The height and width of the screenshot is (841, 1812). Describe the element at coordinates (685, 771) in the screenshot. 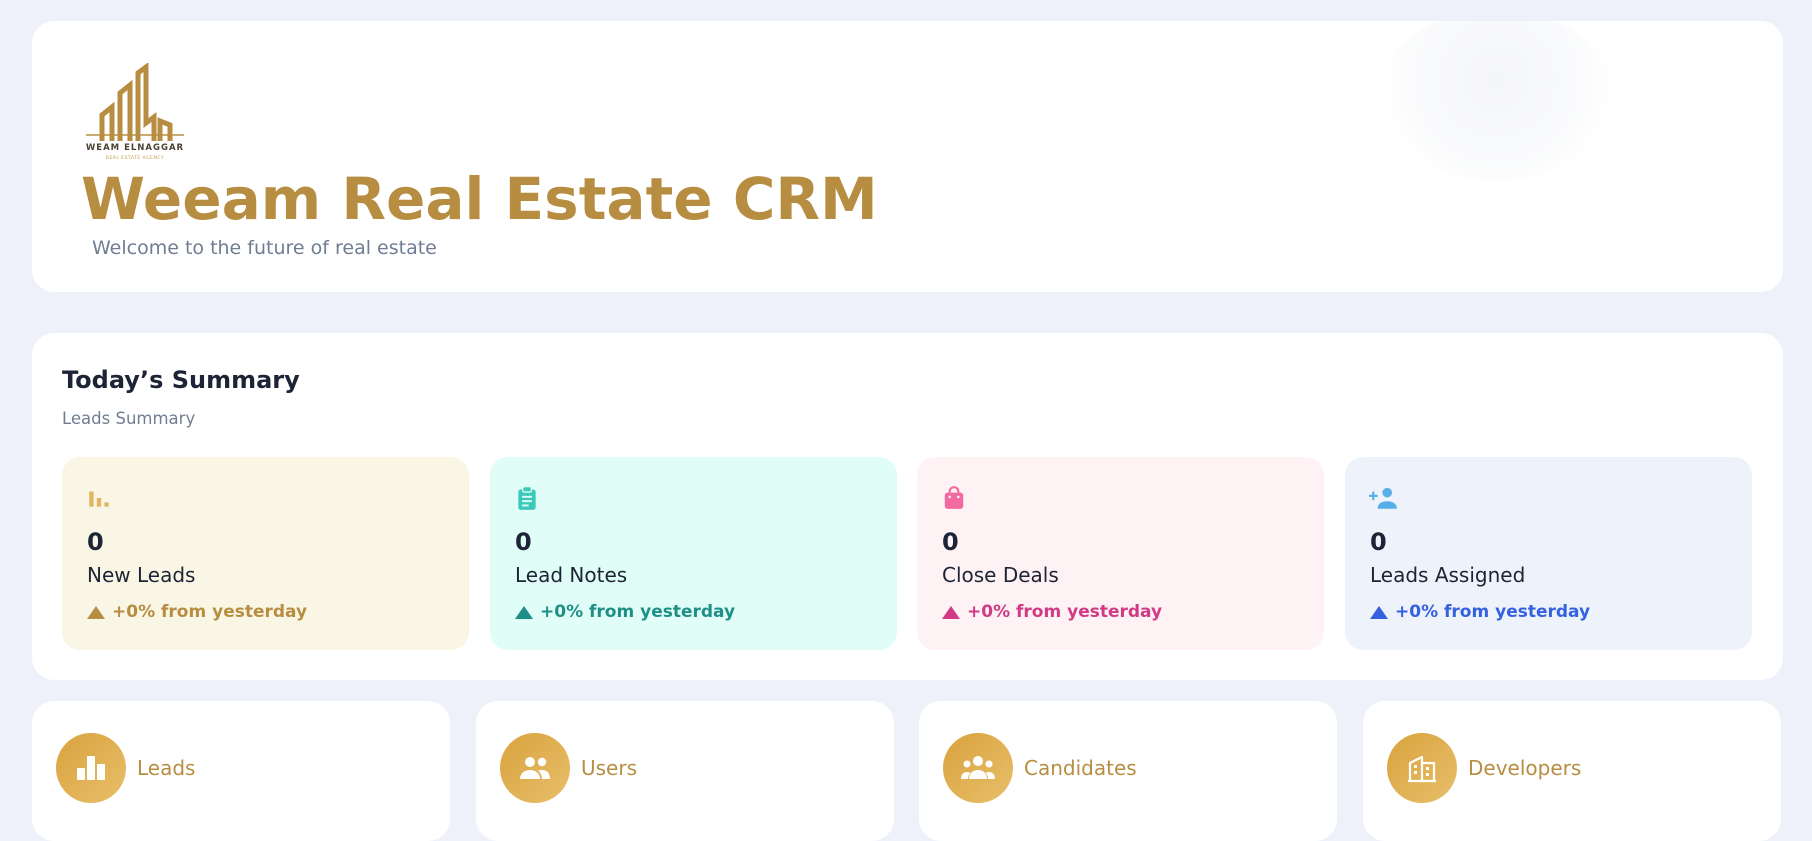

I see `nav-card-users: Users` at that location.